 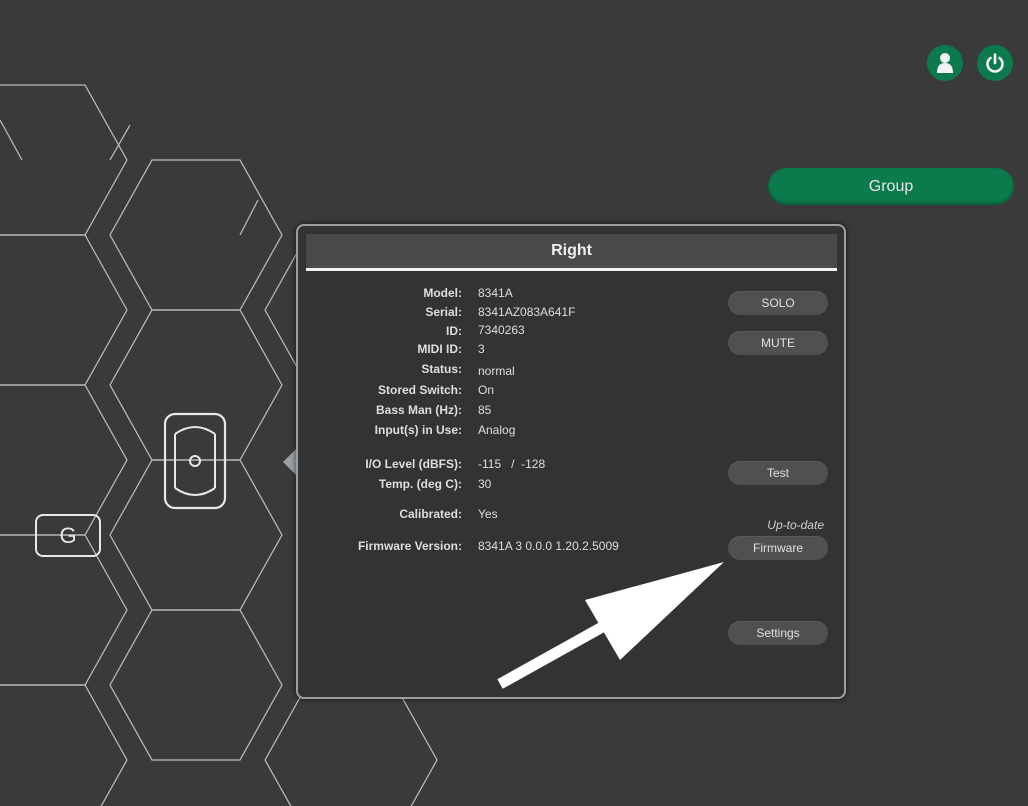 I want to click on solo-button-label: SOLO, so click(x=778, y=303).